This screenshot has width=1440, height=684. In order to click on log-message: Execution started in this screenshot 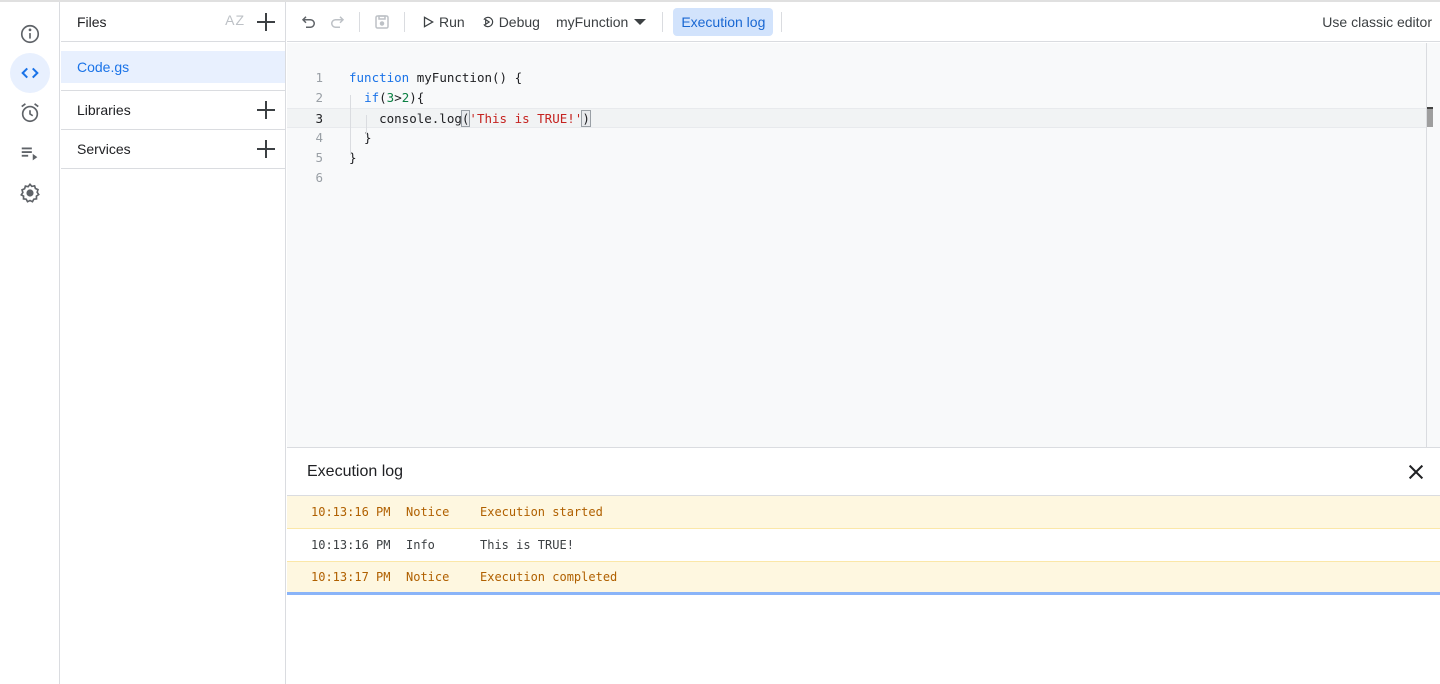, I will do `click(541, 512)`.